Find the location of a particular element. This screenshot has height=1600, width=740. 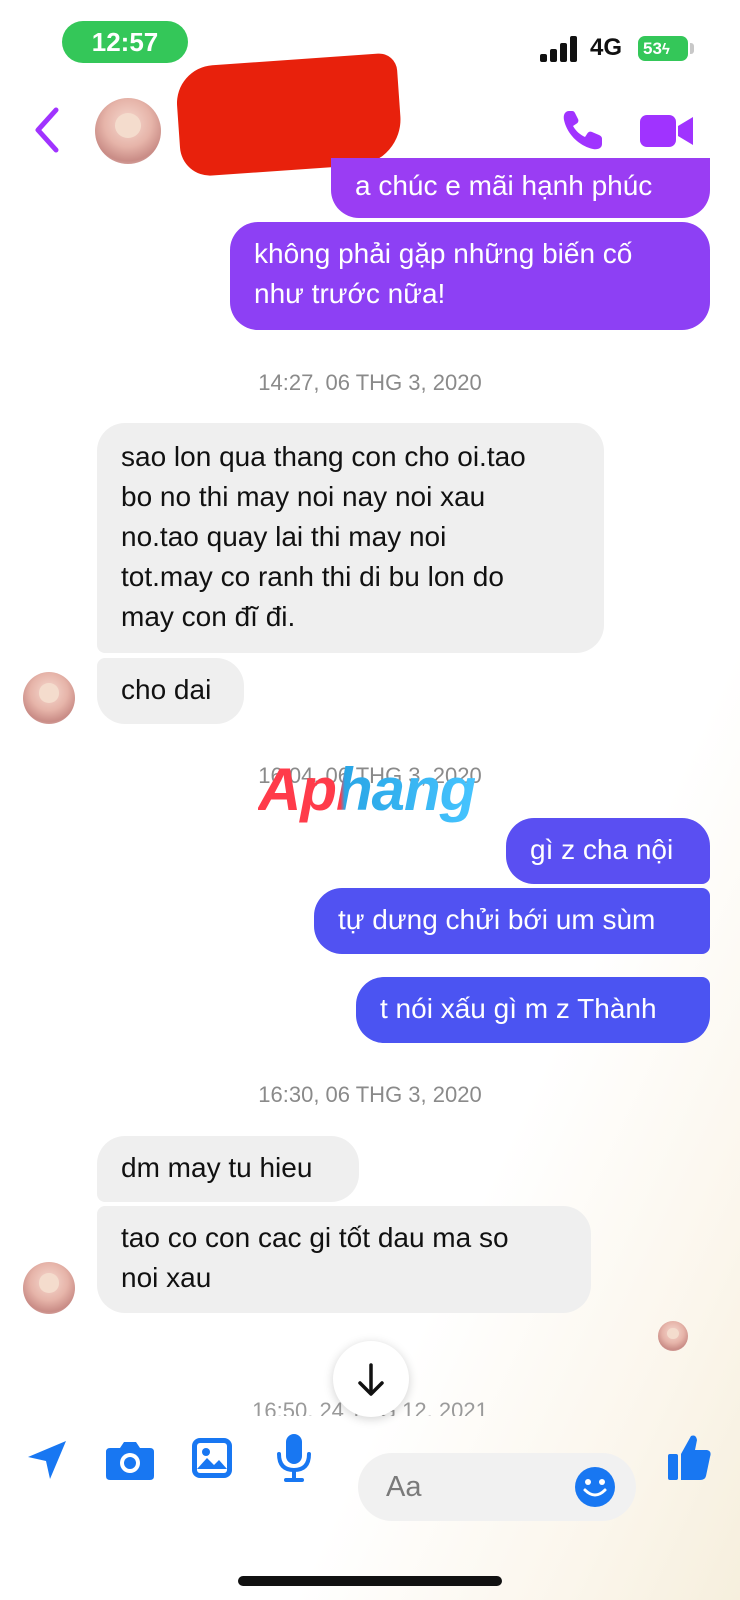

incoming-message: cho dai is located at coordinates (170, 691).